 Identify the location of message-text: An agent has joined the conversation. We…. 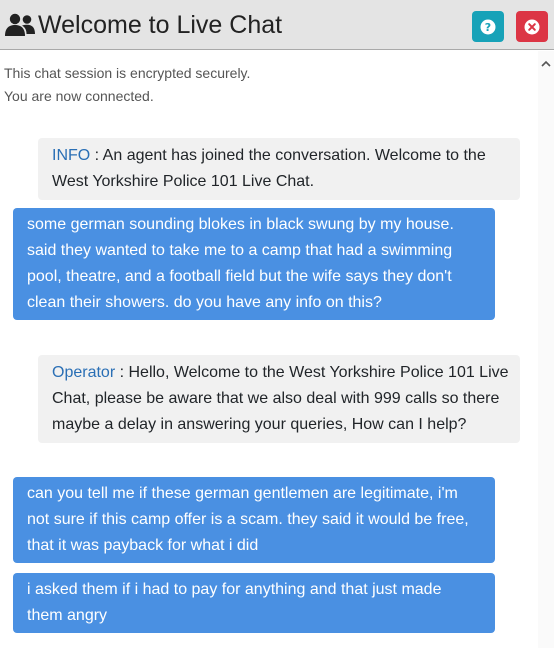
(269, 168).